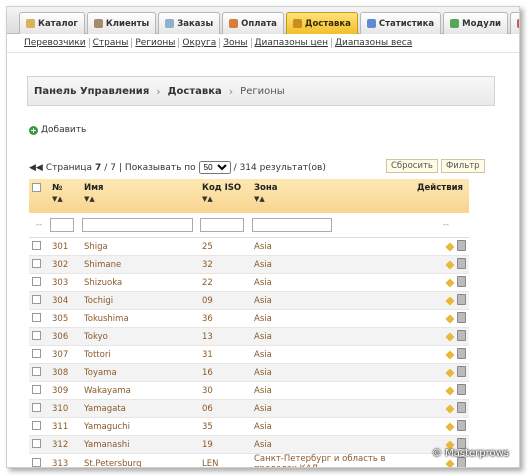  I want to click on per-page-select: 50, so click(214, 167).